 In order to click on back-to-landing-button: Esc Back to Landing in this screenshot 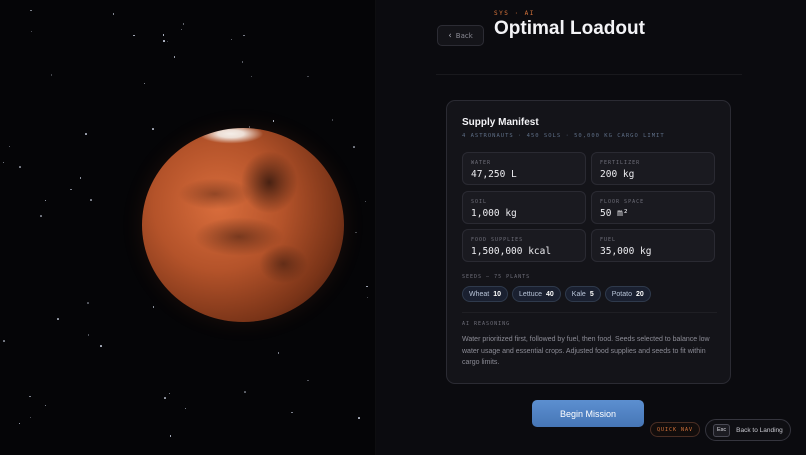, I will do `click(748, 430)`.